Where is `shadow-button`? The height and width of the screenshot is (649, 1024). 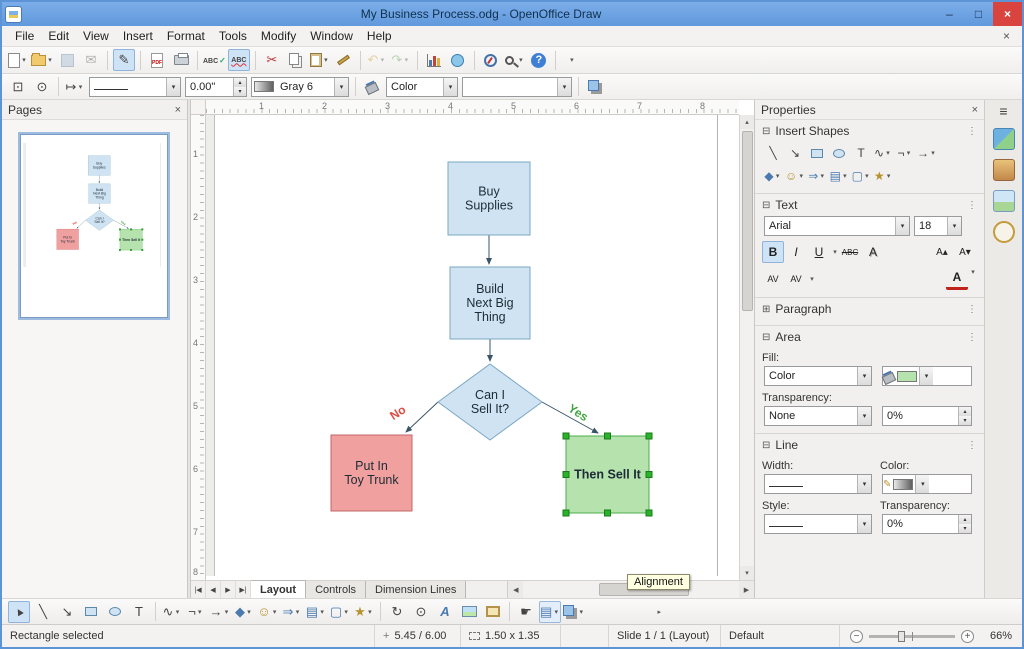 shadow-button is located at coordinates (595, 87).